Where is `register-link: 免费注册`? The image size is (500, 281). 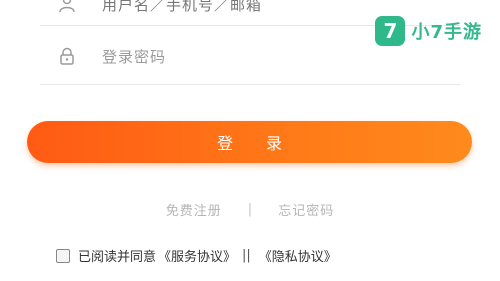
register-link: 免费注册 is located at coordinates (194, 209).